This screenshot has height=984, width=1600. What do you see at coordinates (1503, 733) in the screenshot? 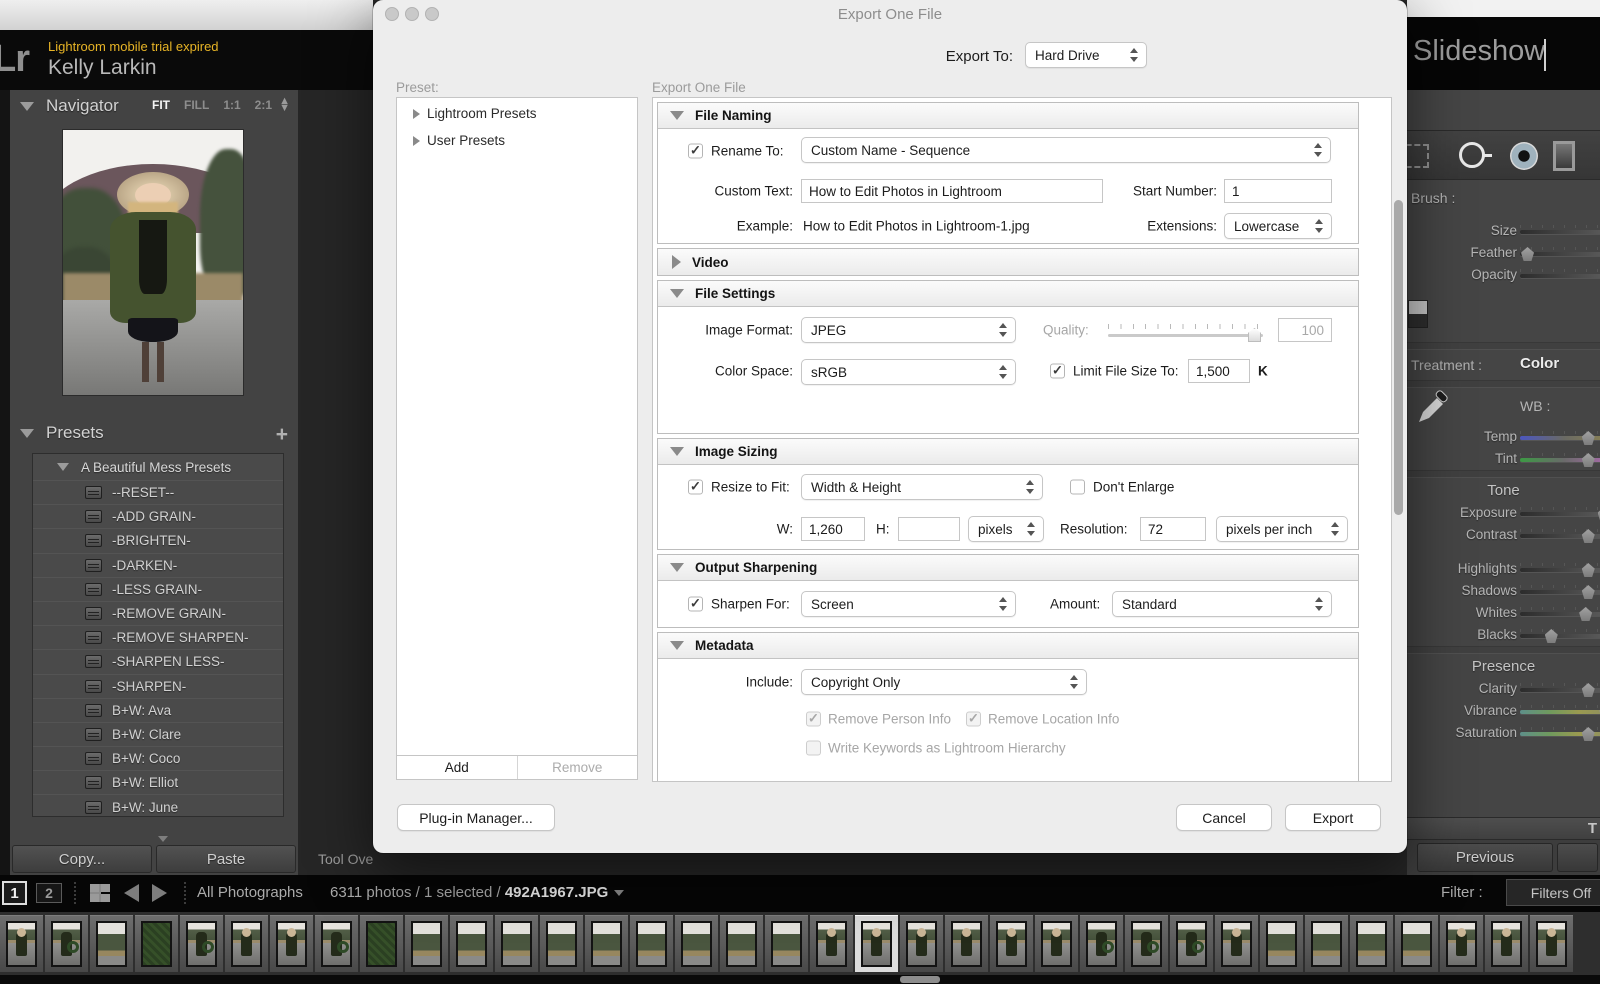
I see `saturation-slider: Saturation` at bounding box center [1503, 733].